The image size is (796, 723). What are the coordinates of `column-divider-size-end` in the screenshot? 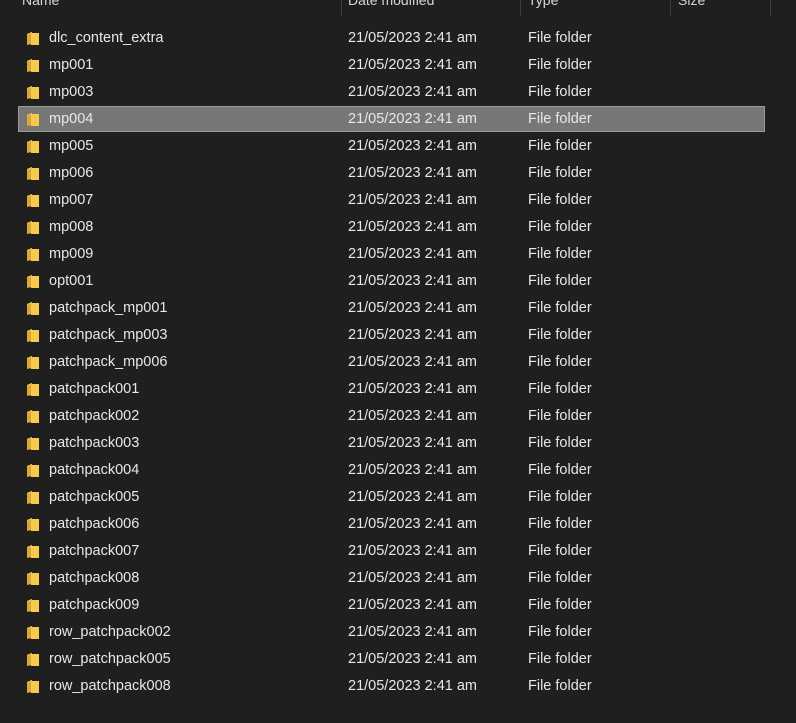 It's located at (770, 8).